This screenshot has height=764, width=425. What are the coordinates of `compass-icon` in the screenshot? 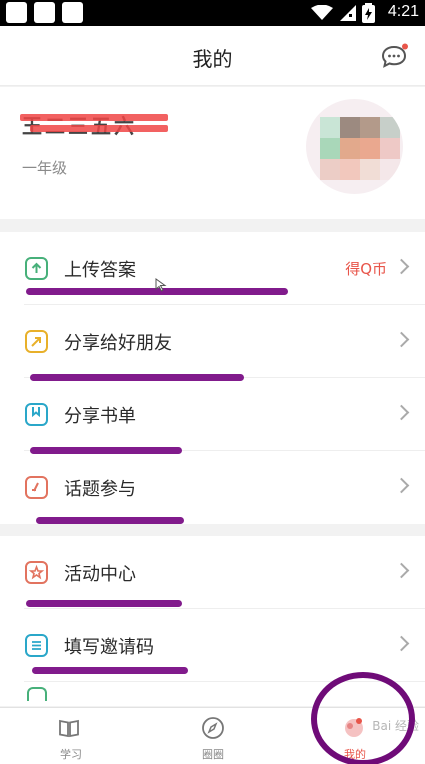 It's located at (213, 728).